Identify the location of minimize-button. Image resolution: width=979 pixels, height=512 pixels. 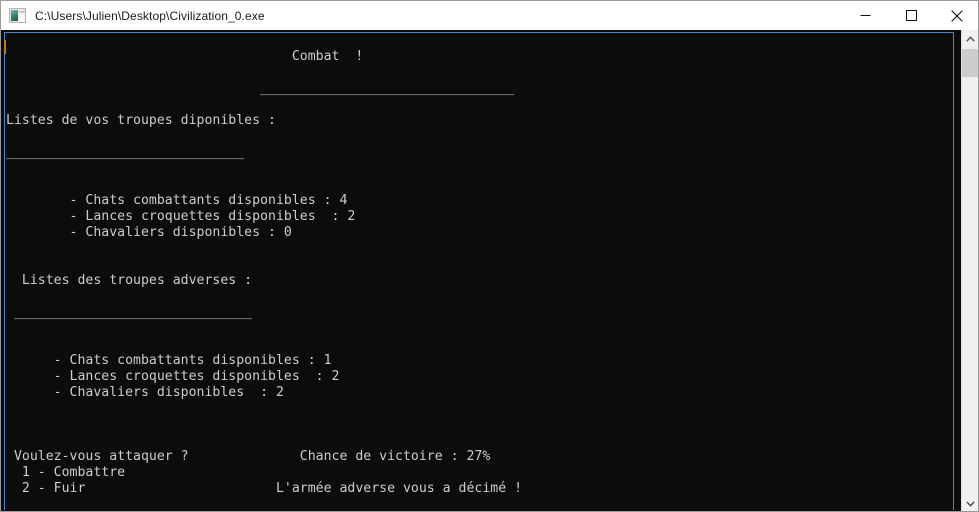
(865, 15).